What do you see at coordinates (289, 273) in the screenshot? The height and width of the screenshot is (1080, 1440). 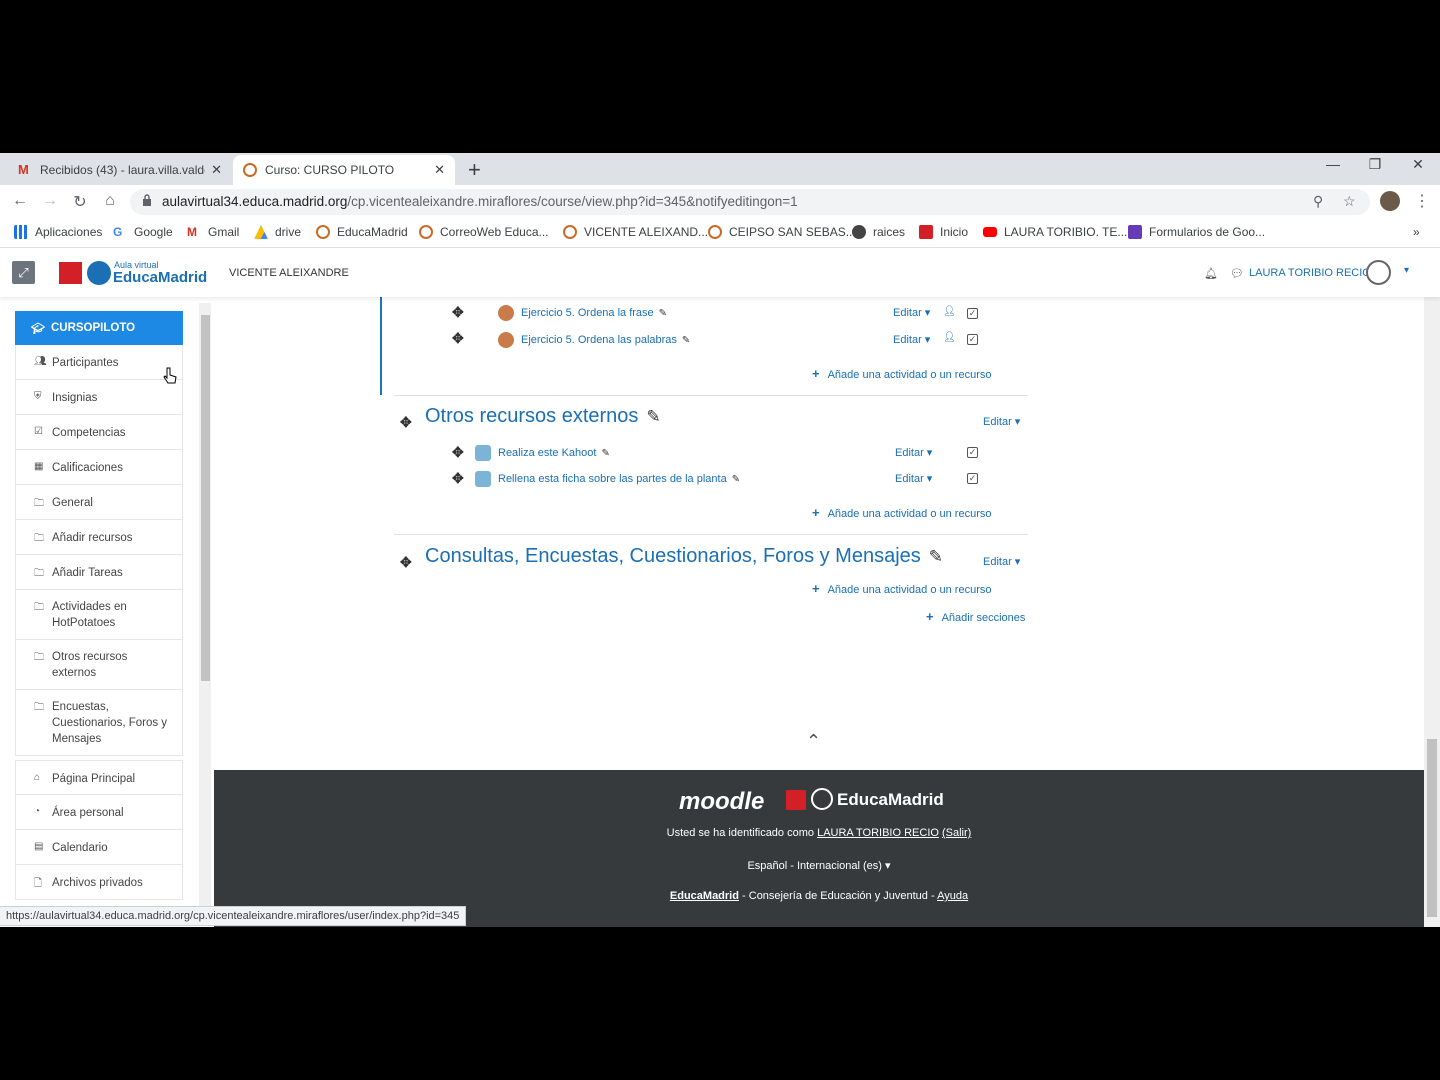 I see `site-name: VICENTE ALEIXANDRE` at bounding box center [289, 273].